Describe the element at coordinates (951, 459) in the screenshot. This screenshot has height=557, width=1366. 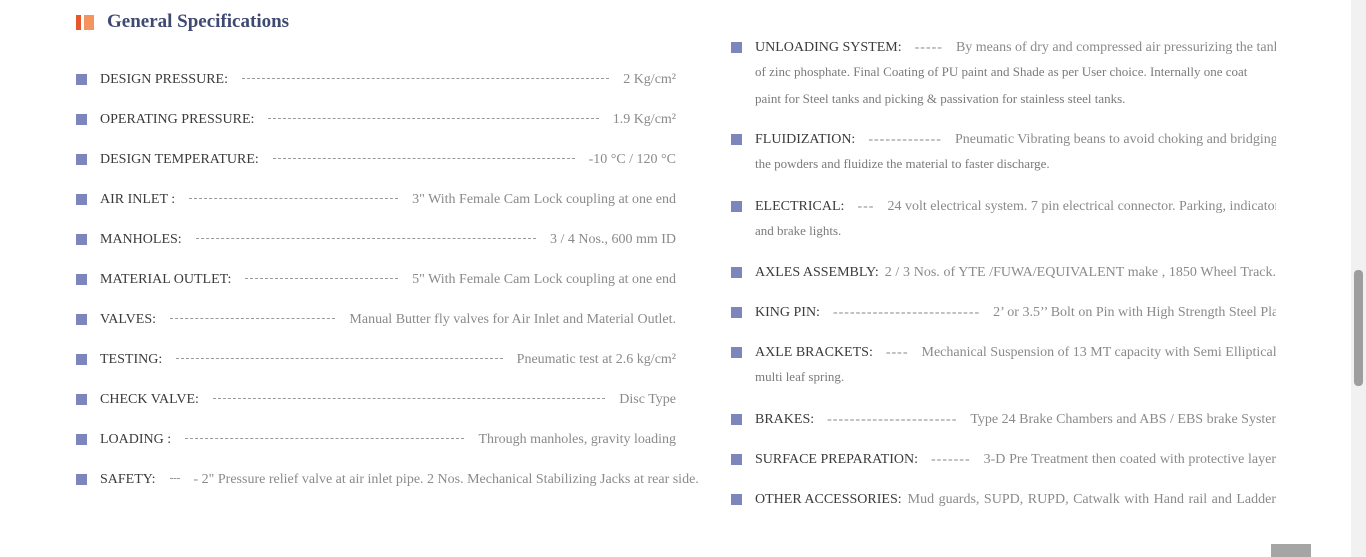
I see `dash-leader: -------` at that location.